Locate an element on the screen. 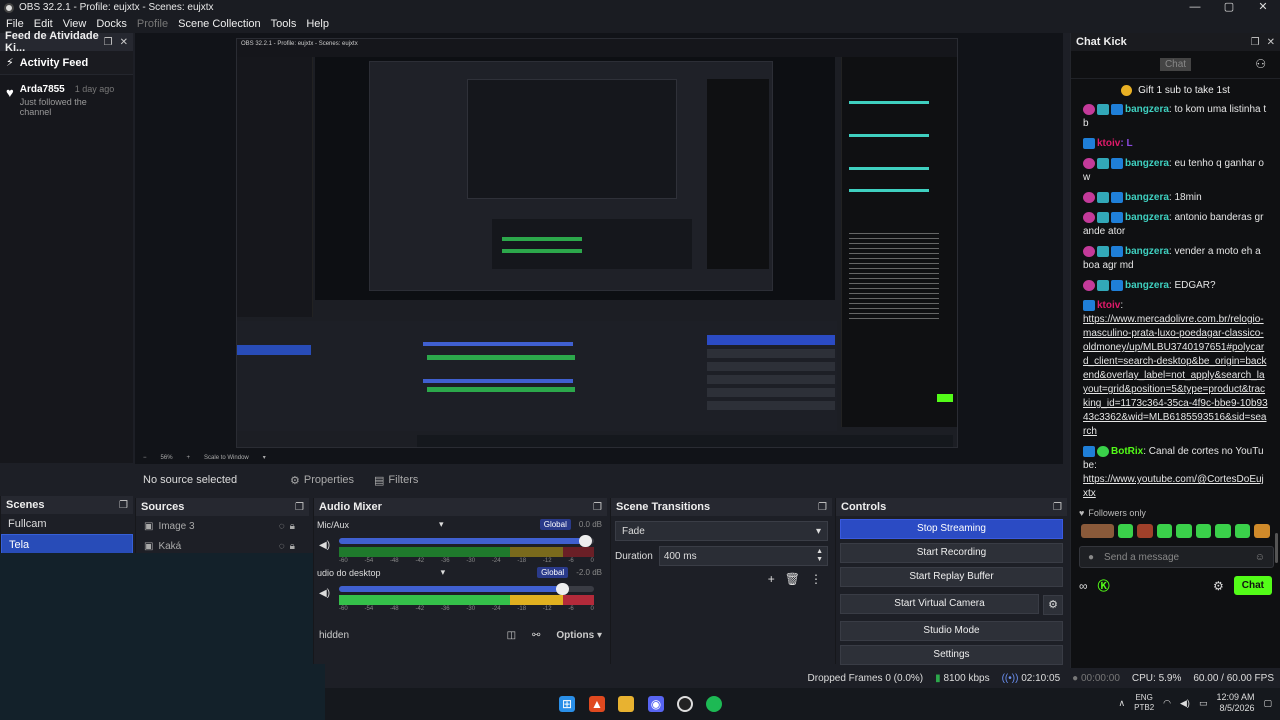  chat-tab: Chat is located at coordinates (1175, 64).